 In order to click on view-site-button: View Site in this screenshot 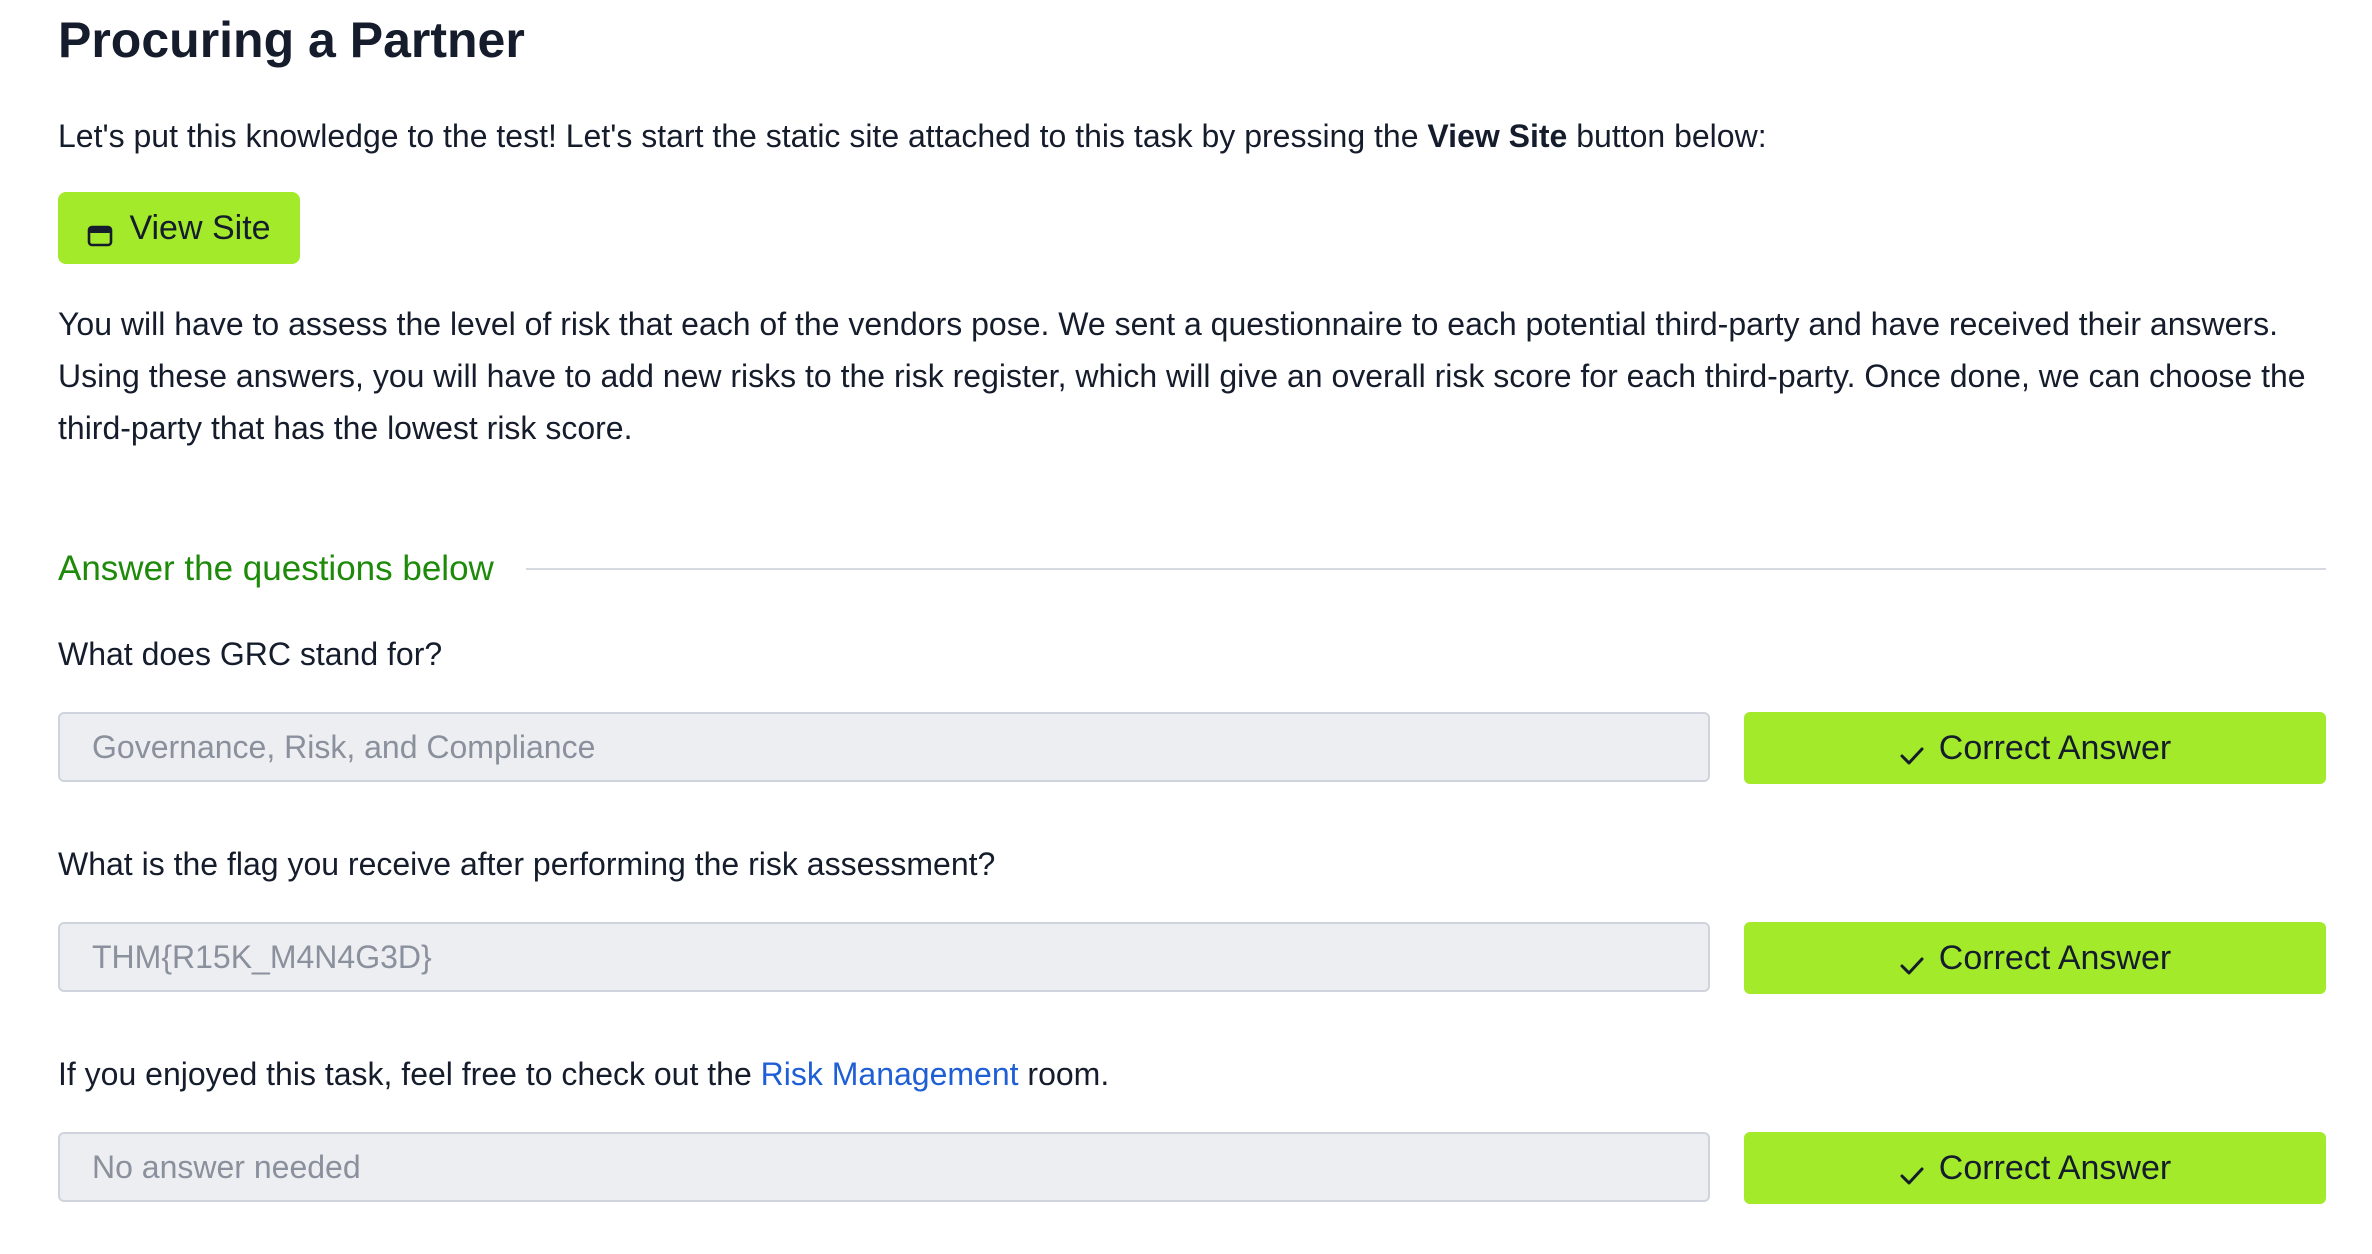, I will do `click(179, 228)`.